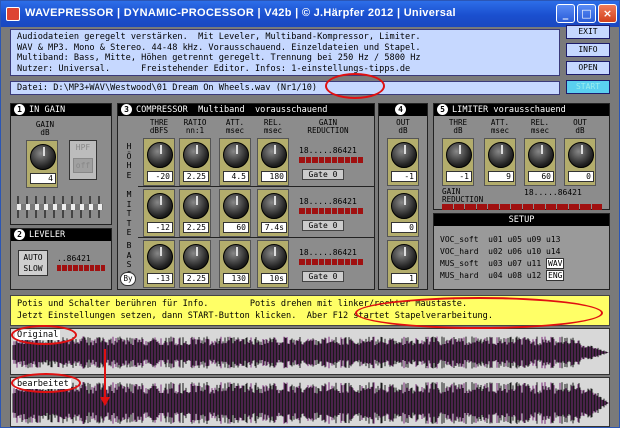  Describe the element at coordinates (534, 263) in the screenshot. I see `preset-u11: u11` at that location.